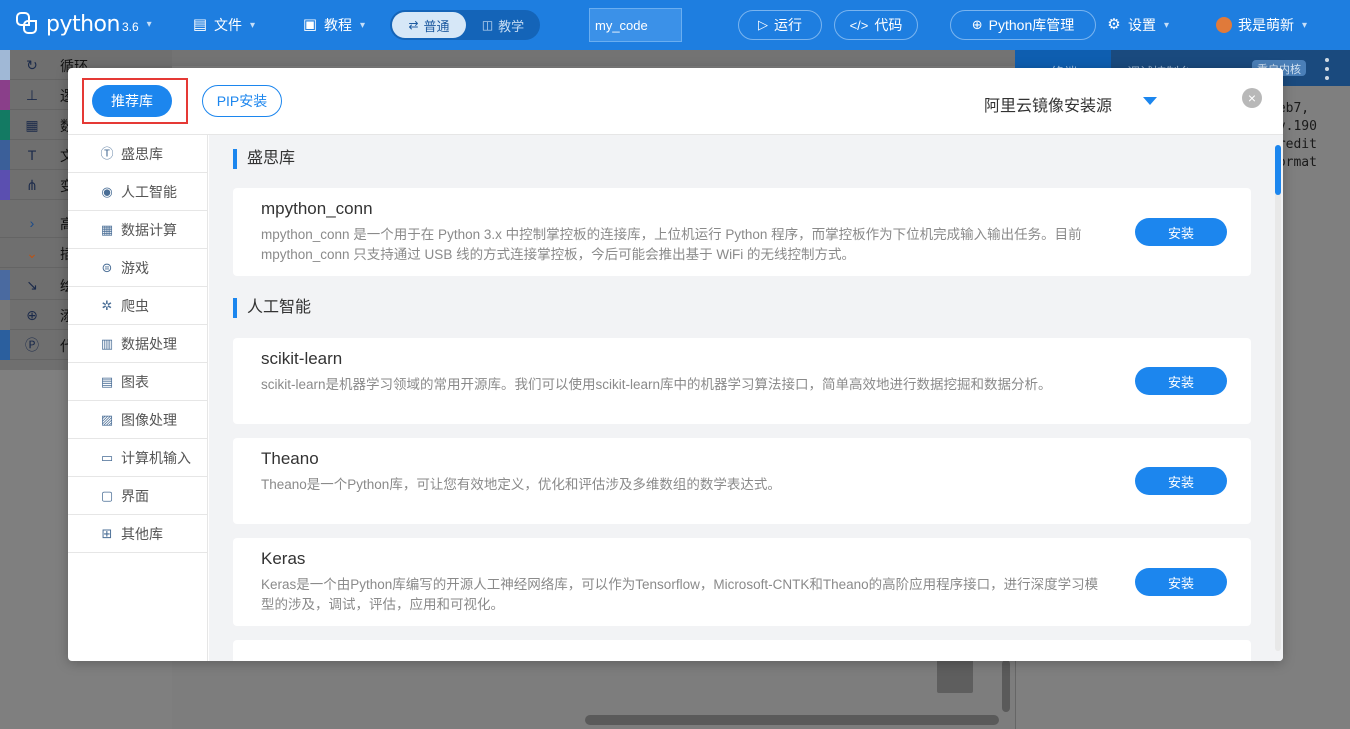 Image resolution: width=1350 pixels, height=729 pixels. I want to click on tutorial-menu: ▣ 教程 ▾, so click(333, 25).